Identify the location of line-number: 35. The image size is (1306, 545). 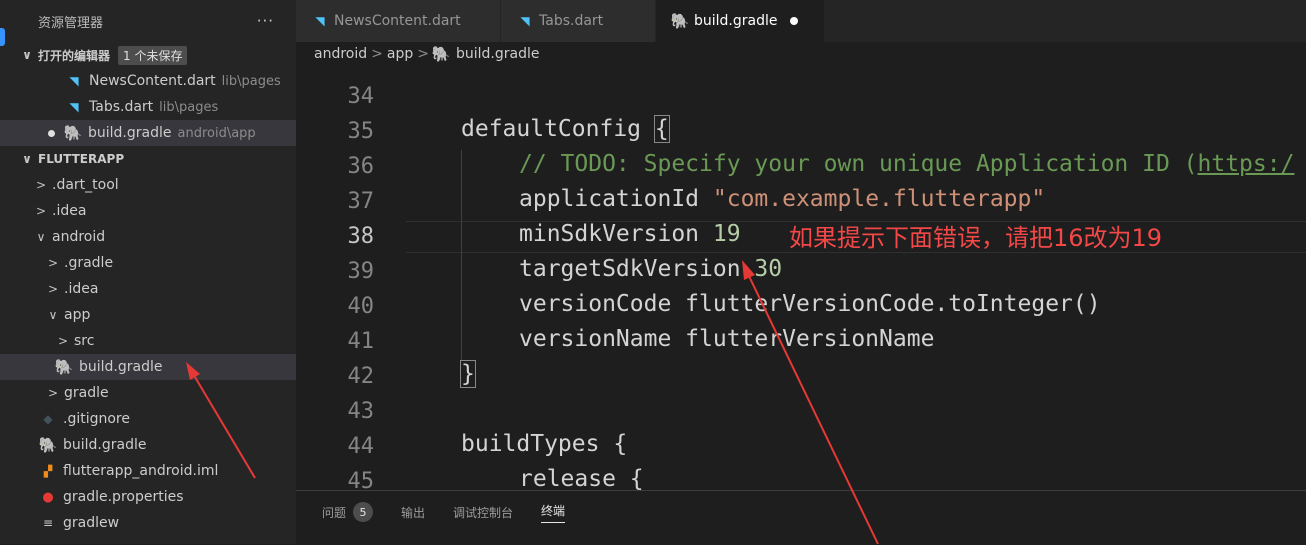
(361, 131).